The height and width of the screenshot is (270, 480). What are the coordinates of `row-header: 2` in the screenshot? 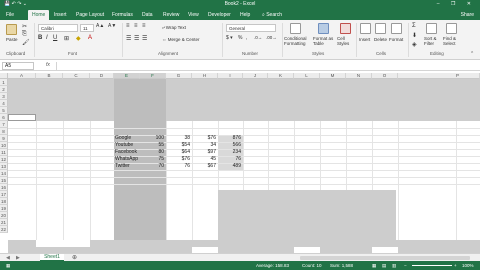 It's located at (4, 89).